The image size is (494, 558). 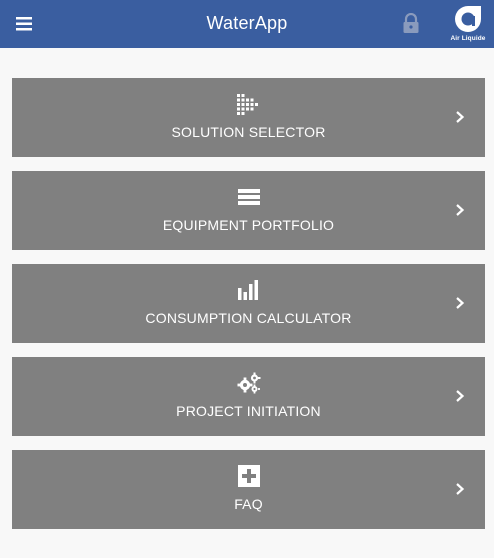 I want to click on lock-button, so click(x=411, y=23).